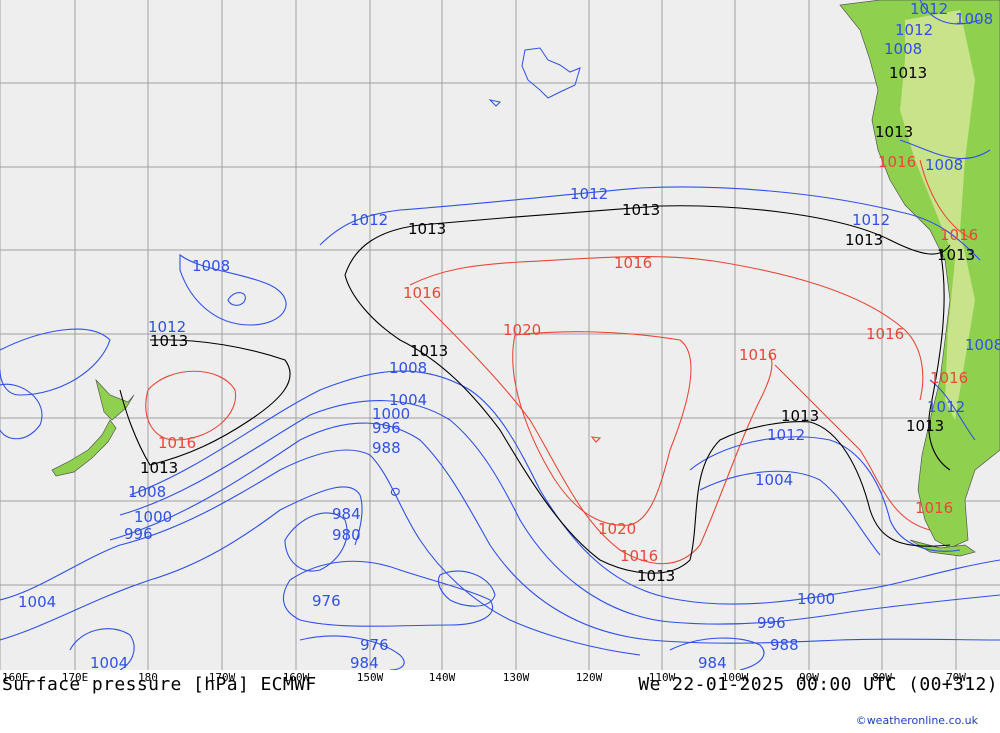  Describe the element at coordinates (516, 677) in the screenshot. I see `longitude-tick: 130W` at that location.